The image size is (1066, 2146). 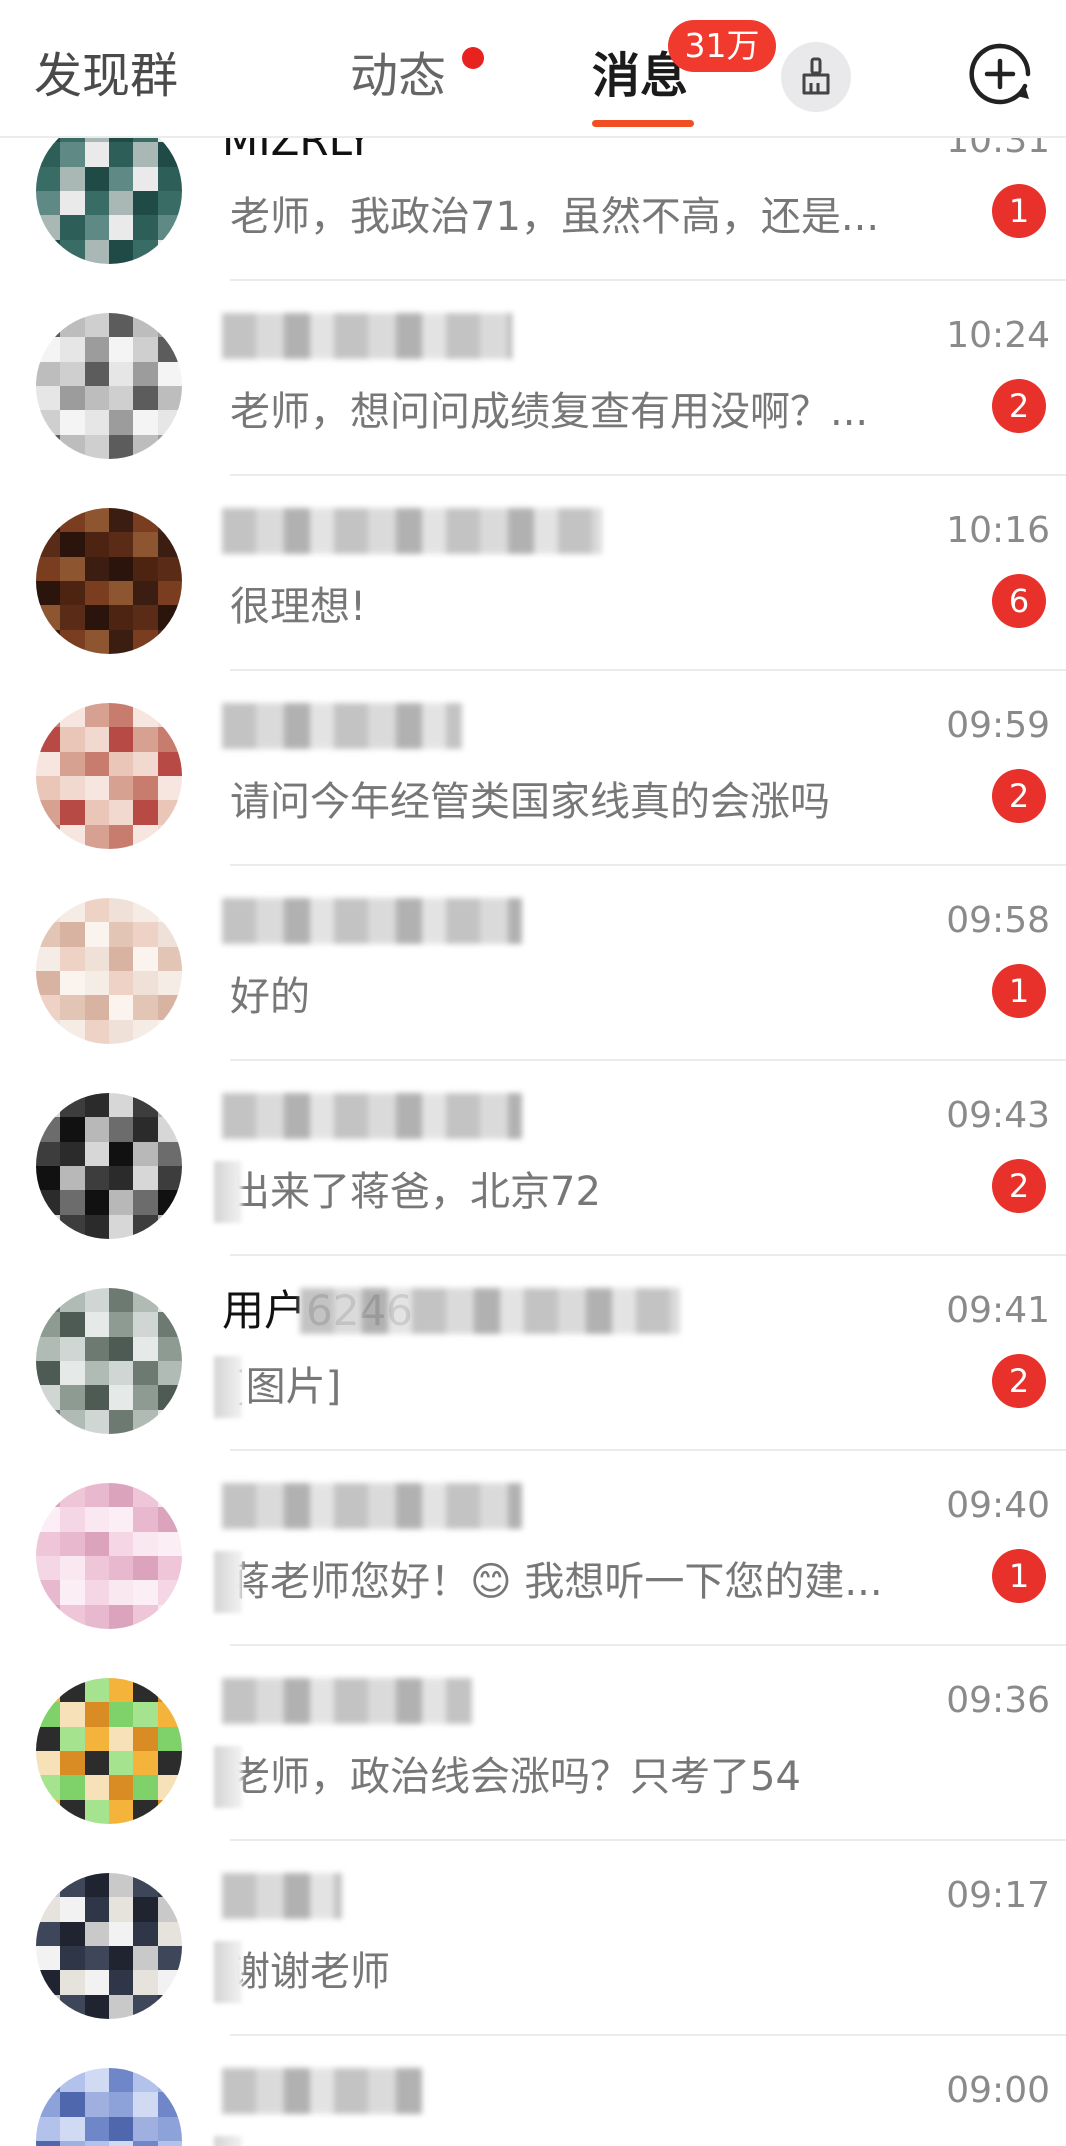 What do you see at coordinates (1019, 601) in the screenshot?
I see `unread-count-badge: 6` at bounding box center [1019, 601].